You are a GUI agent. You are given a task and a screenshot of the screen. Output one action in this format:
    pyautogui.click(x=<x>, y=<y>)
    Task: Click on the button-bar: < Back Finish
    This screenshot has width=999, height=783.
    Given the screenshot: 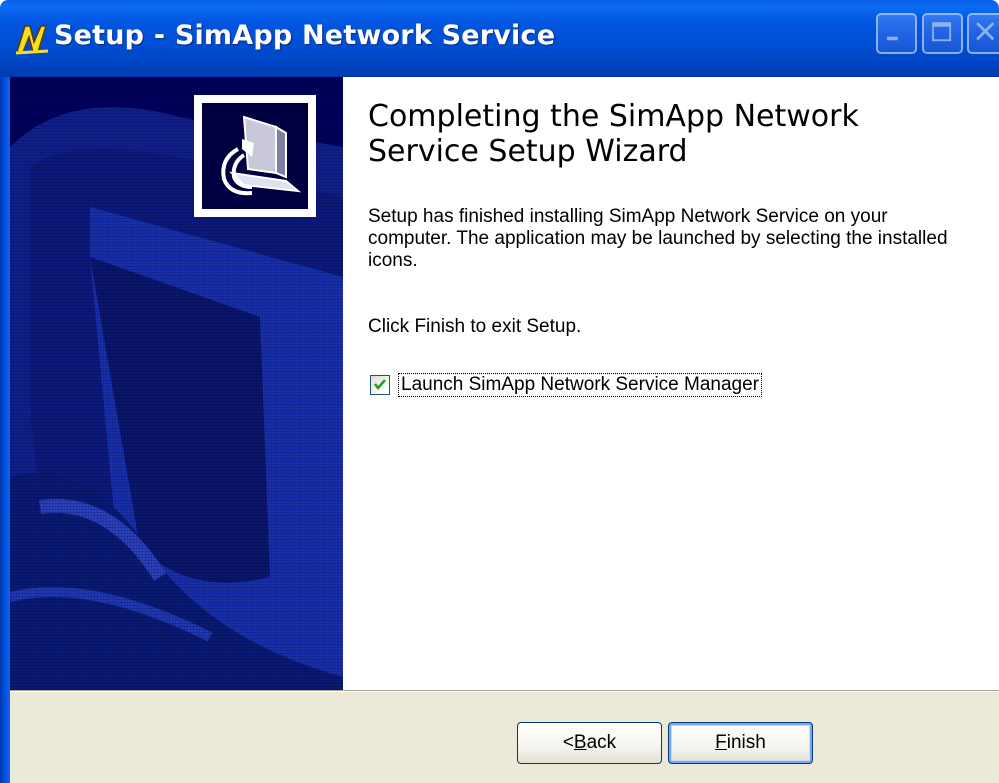 What is the action you would take?
    pyautogui.click(x=504, y=737)
    